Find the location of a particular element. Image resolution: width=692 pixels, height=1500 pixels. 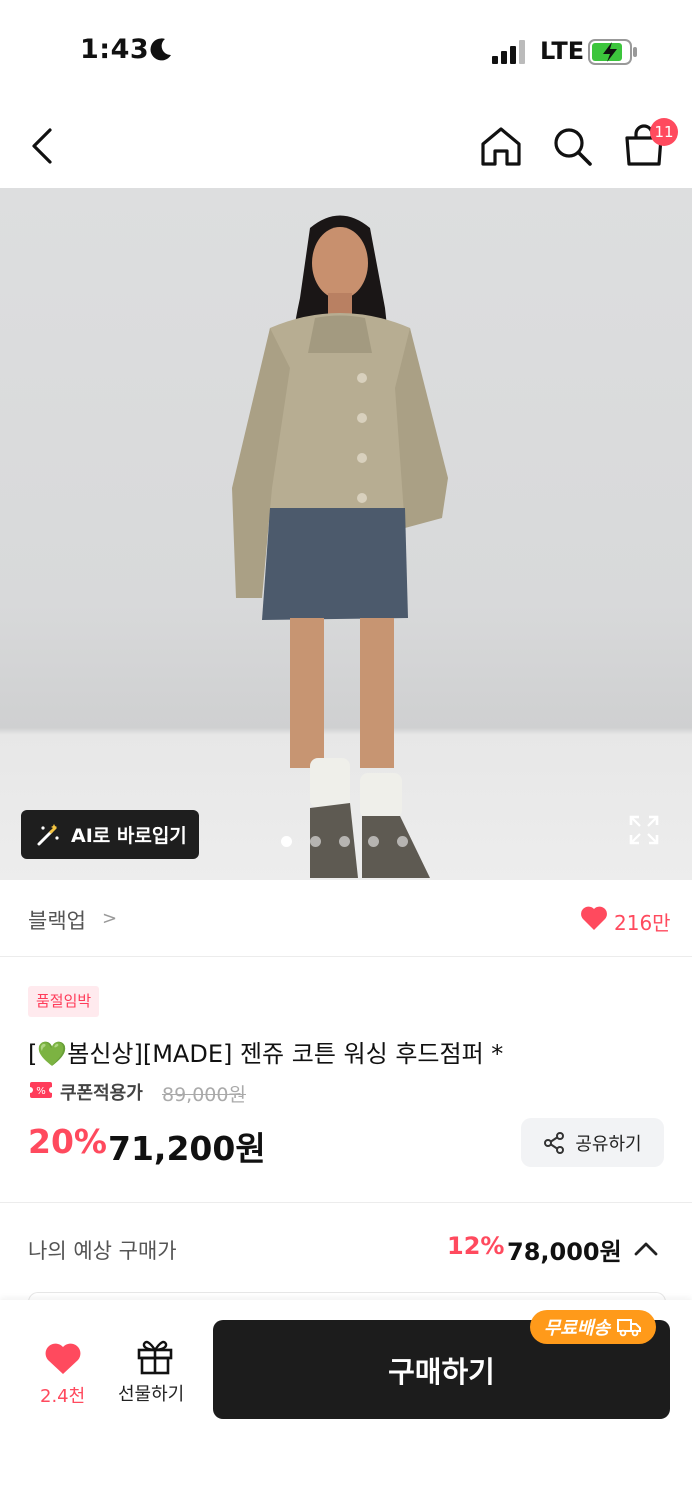

original-price: 89,000원 is located at coordinates (204, 1095).